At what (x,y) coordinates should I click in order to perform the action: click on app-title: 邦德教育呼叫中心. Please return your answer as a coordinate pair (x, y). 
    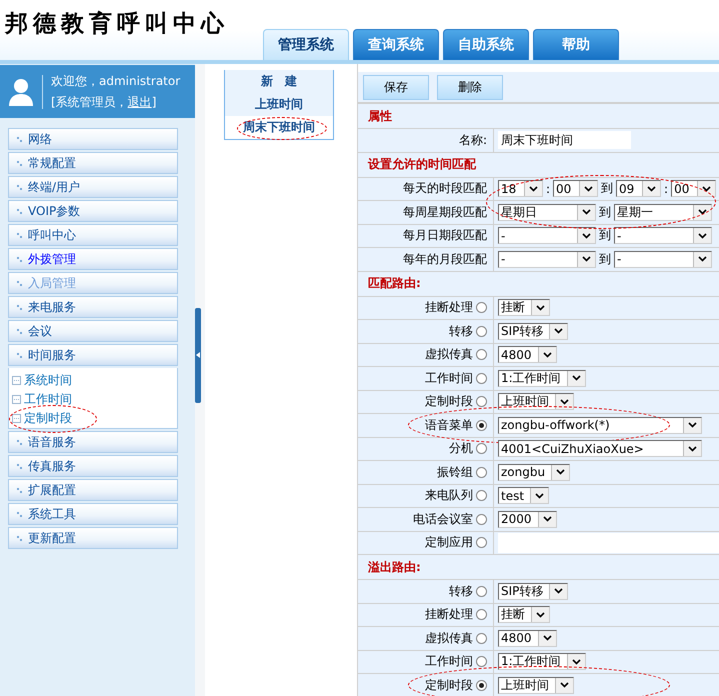
    Looking at the image, I should click on (117, 24).